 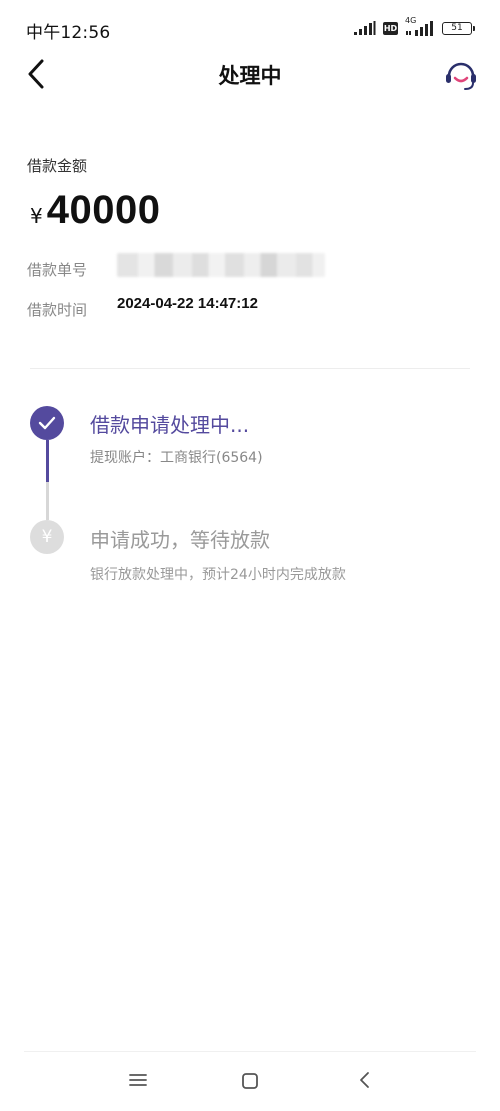 What do you see at coordinates (47, 461) in the screenshot?
I see `timeline-line-active` at bounding box center [47, 461].